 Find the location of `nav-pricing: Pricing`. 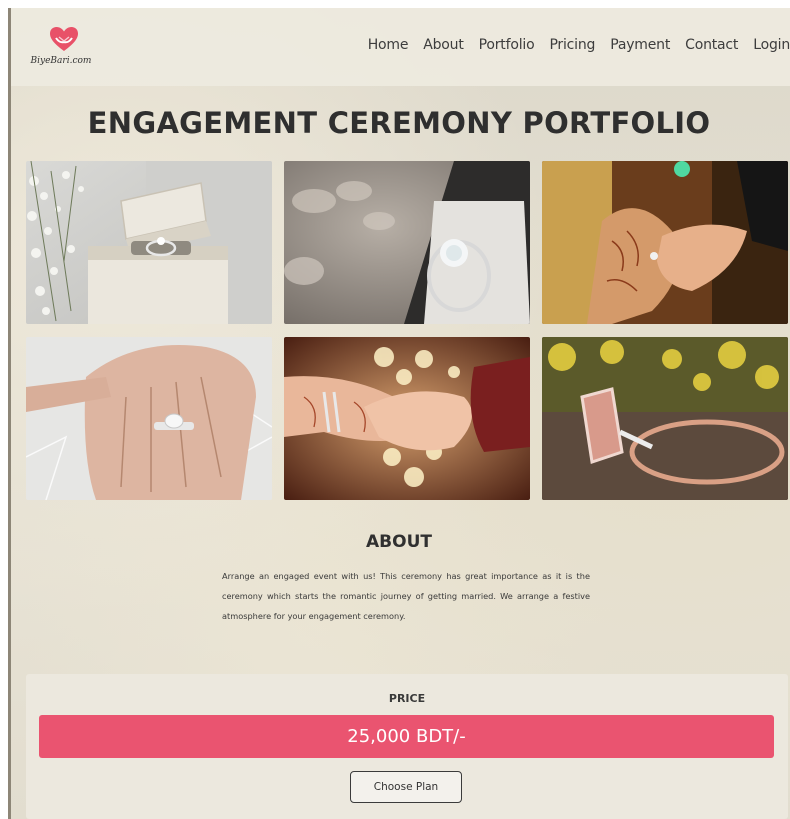

nav-pricing: Pricing is located at coordinates (572, 45).